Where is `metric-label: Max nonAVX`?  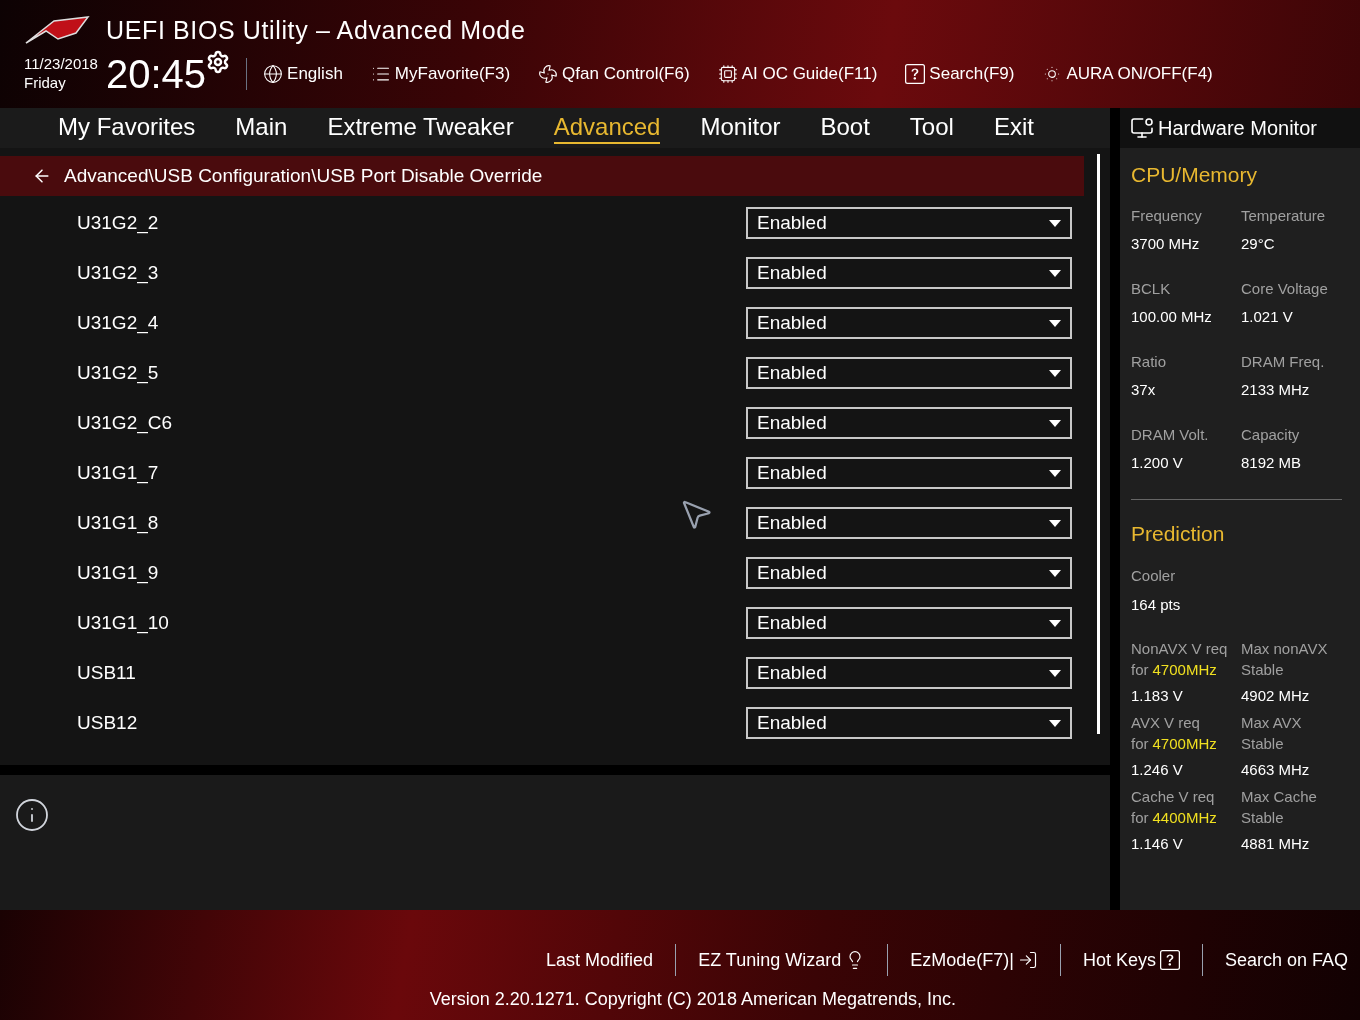 metric-label: Max nonAVX is located at coordinates (1285, 649).